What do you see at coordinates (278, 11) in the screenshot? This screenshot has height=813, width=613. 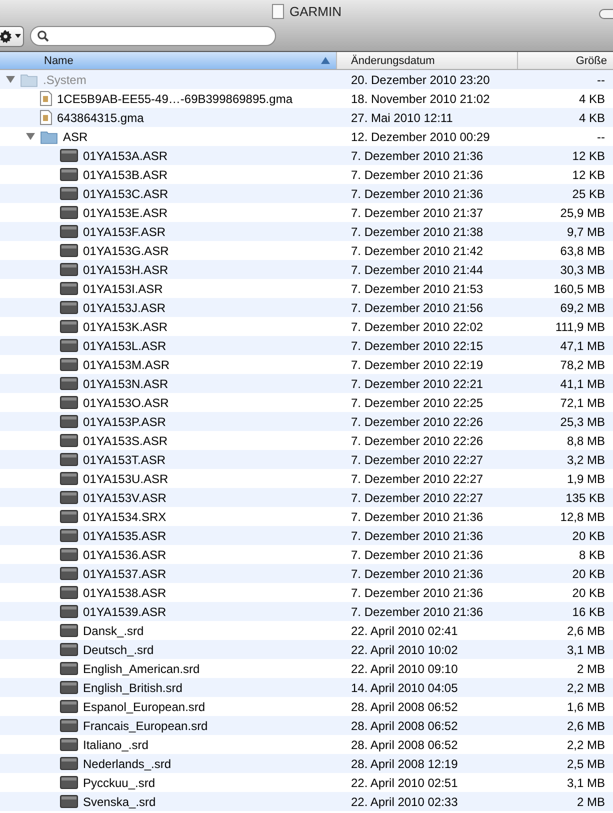 I see `drive-icon` at bounding box center [278, 11].